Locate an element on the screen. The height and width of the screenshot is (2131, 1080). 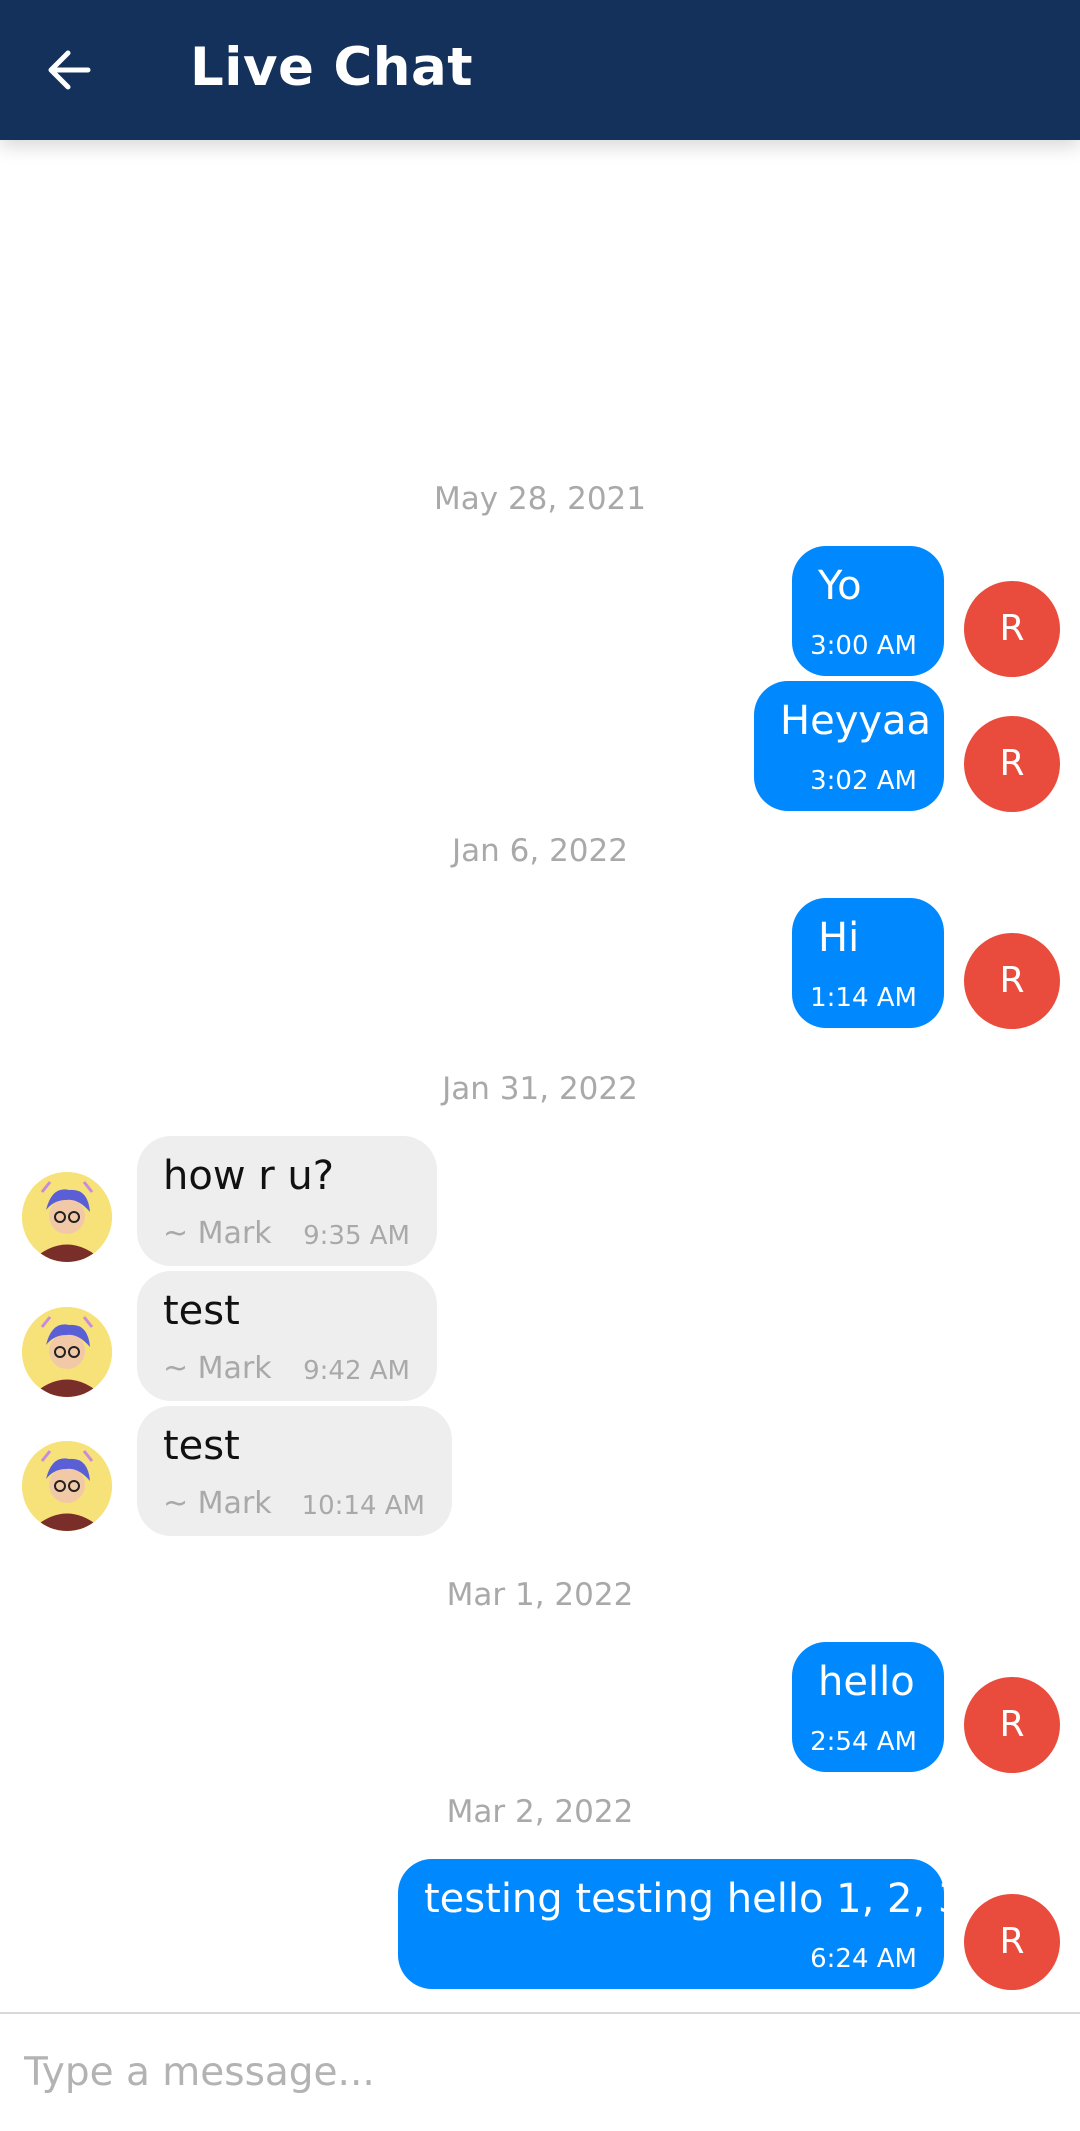
message-bubble-outgoing: Yo 3:00 AM is located at coordinates (868, 611).